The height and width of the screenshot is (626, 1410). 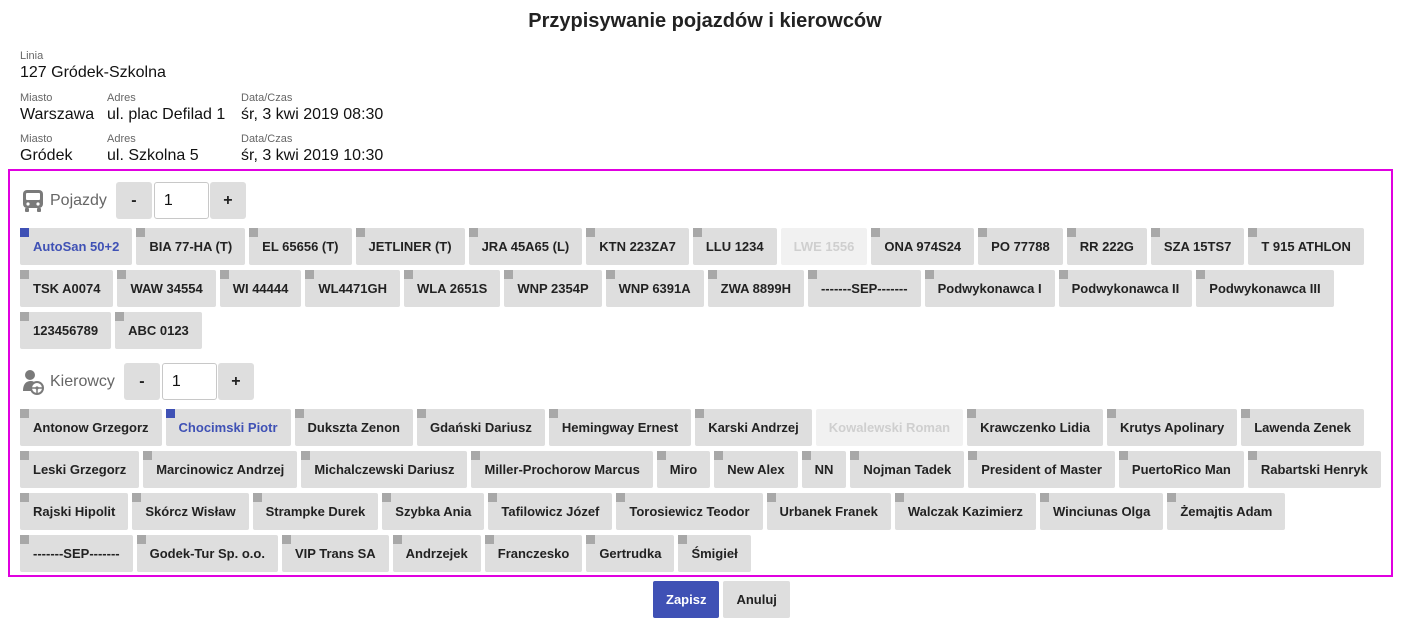 I want to click on driver-chip: Szybka Ania, so click(x=433, y=511).